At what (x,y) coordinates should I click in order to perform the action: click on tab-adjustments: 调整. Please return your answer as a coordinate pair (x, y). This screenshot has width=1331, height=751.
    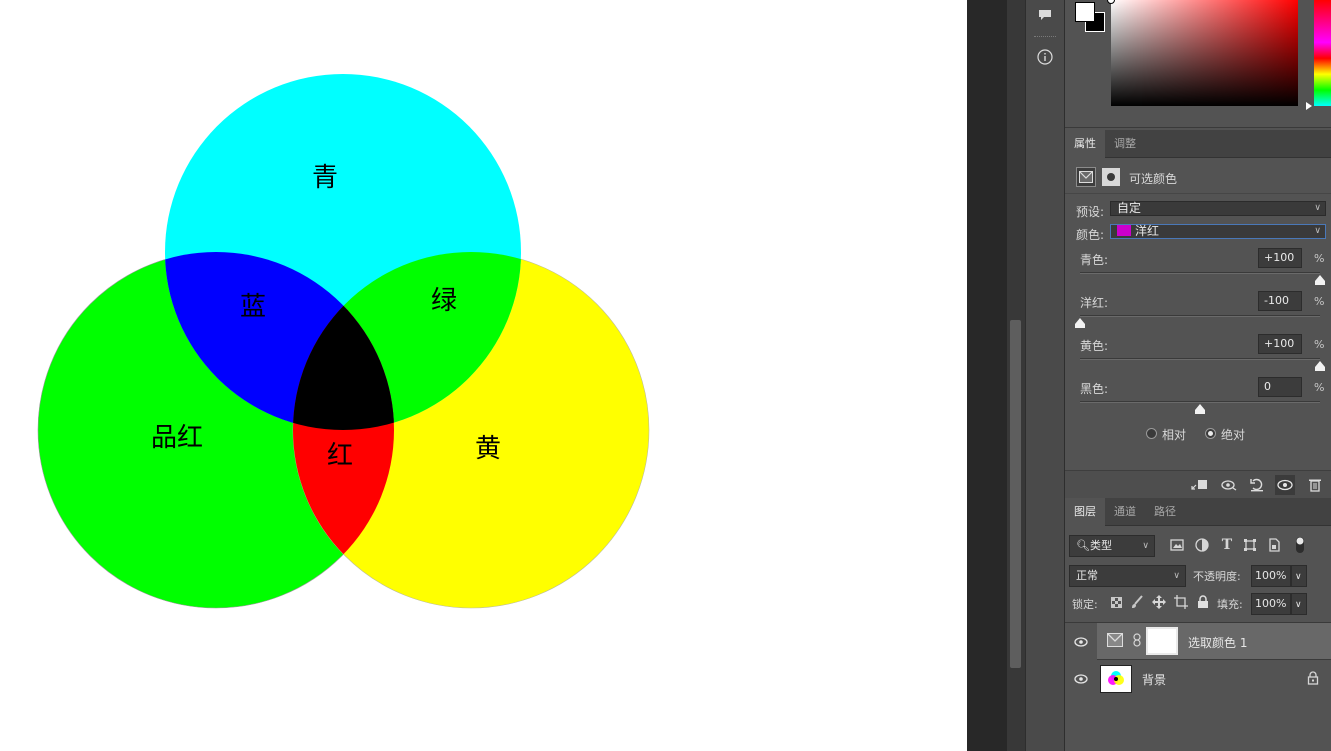
    Looking at the image, I should click on (1125, 144).